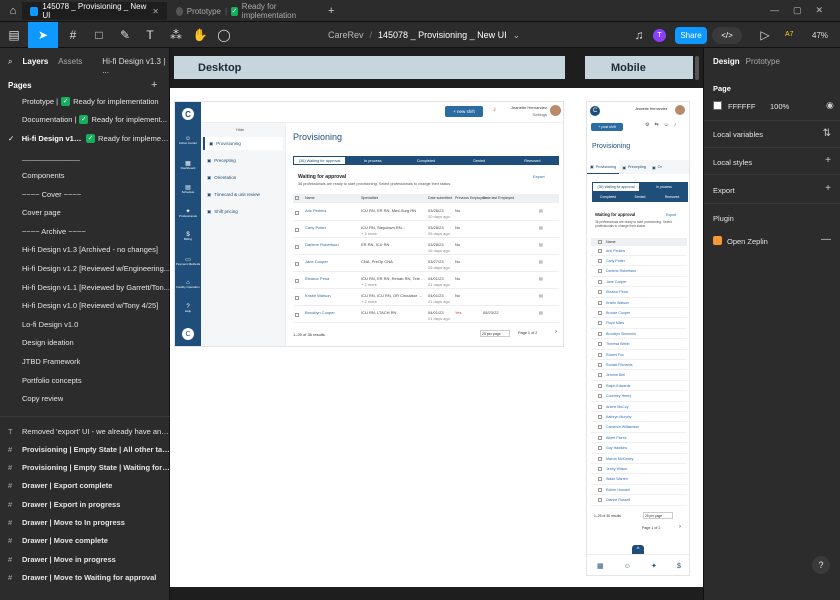 The image size is (840, 600). Describe the element at coordinates (639, 386) in the screenshot. I see `list-item: Ralph Edwards` at that location.